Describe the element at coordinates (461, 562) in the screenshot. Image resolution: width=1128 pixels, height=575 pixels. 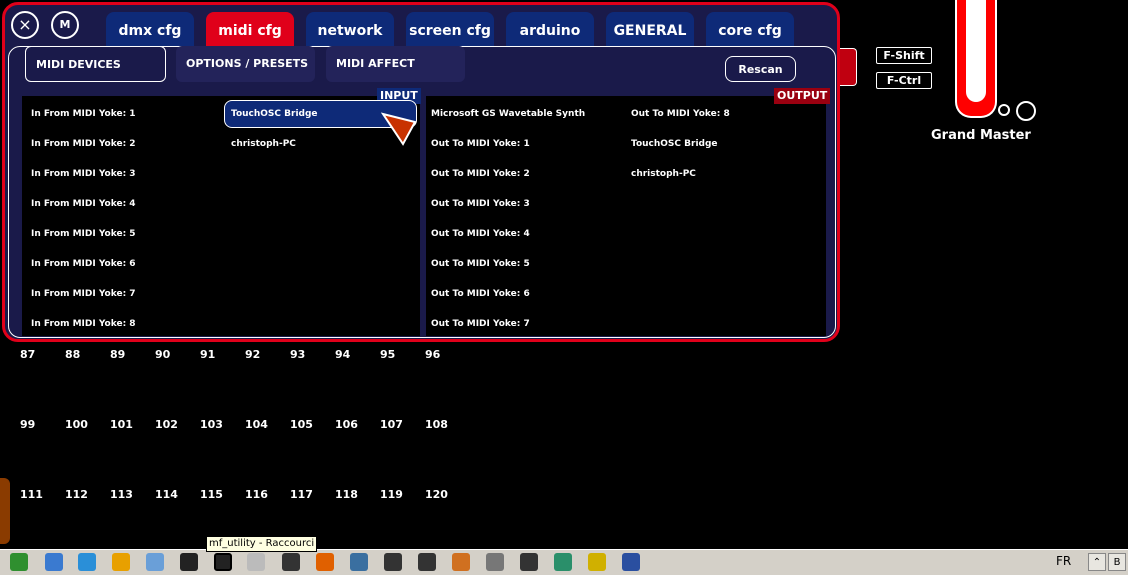
I see `settings-icon` at that location.